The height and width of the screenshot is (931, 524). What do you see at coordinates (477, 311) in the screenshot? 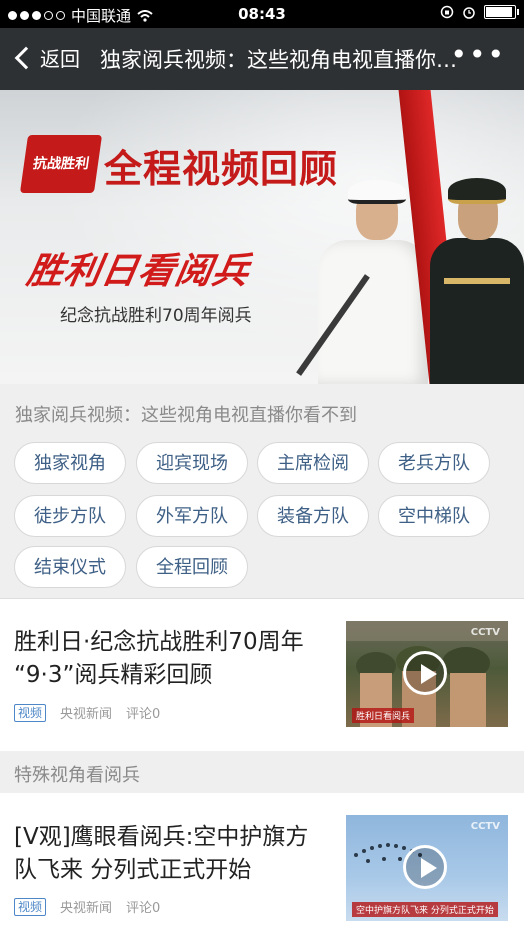
I see `soldier-dark-uniform` at bounding box center [477, 311].